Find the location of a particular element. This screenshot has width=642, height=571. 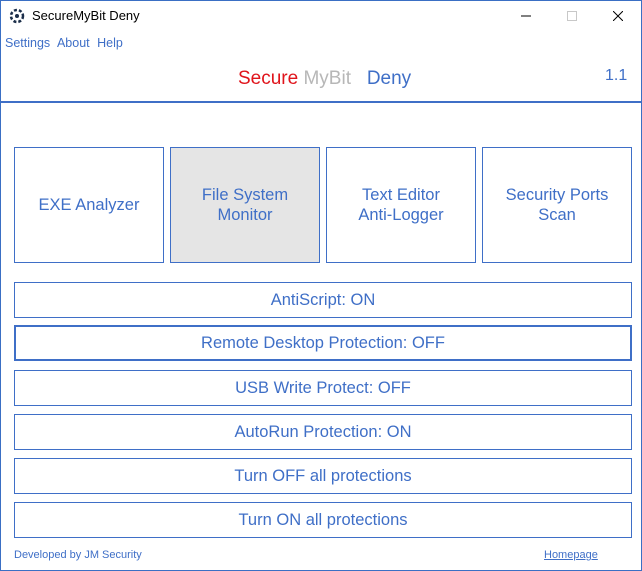

button-label: Turn ON all protections is located at coordinates (323, 519).